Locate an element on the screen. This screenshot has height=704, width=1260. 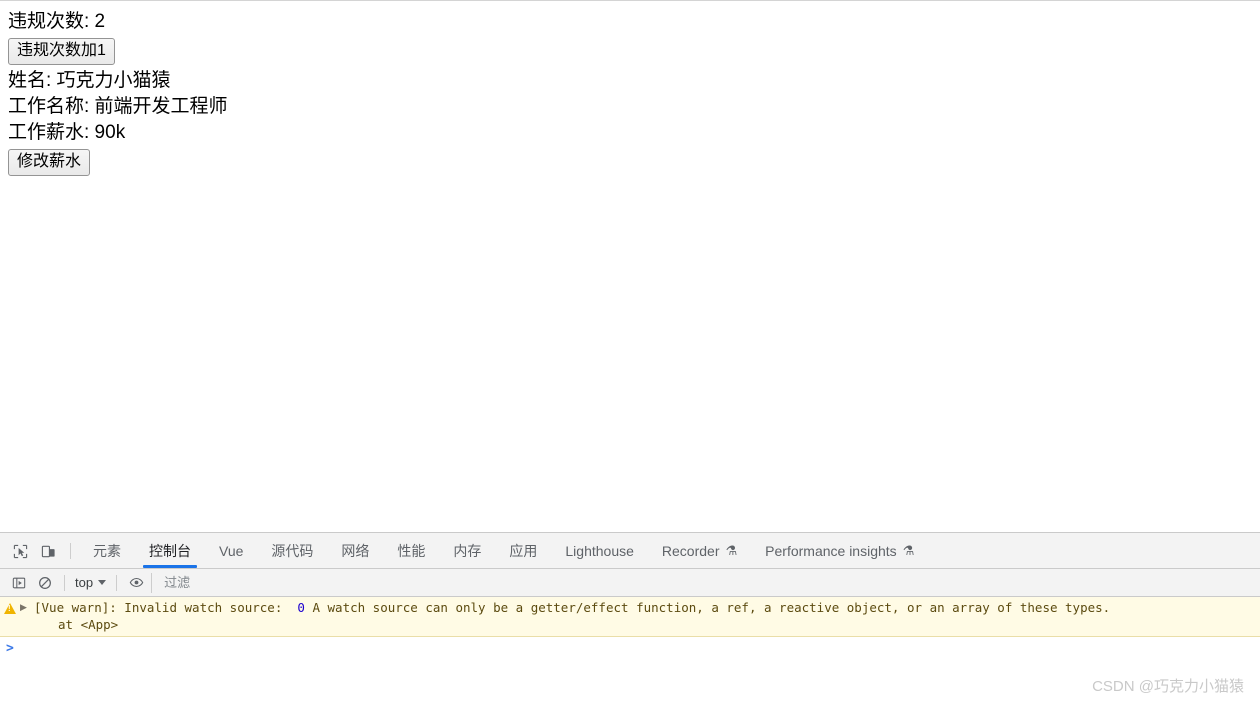
job-title-text: 工作名称: 前端开发工程师 is located at coordinates (118, 106).